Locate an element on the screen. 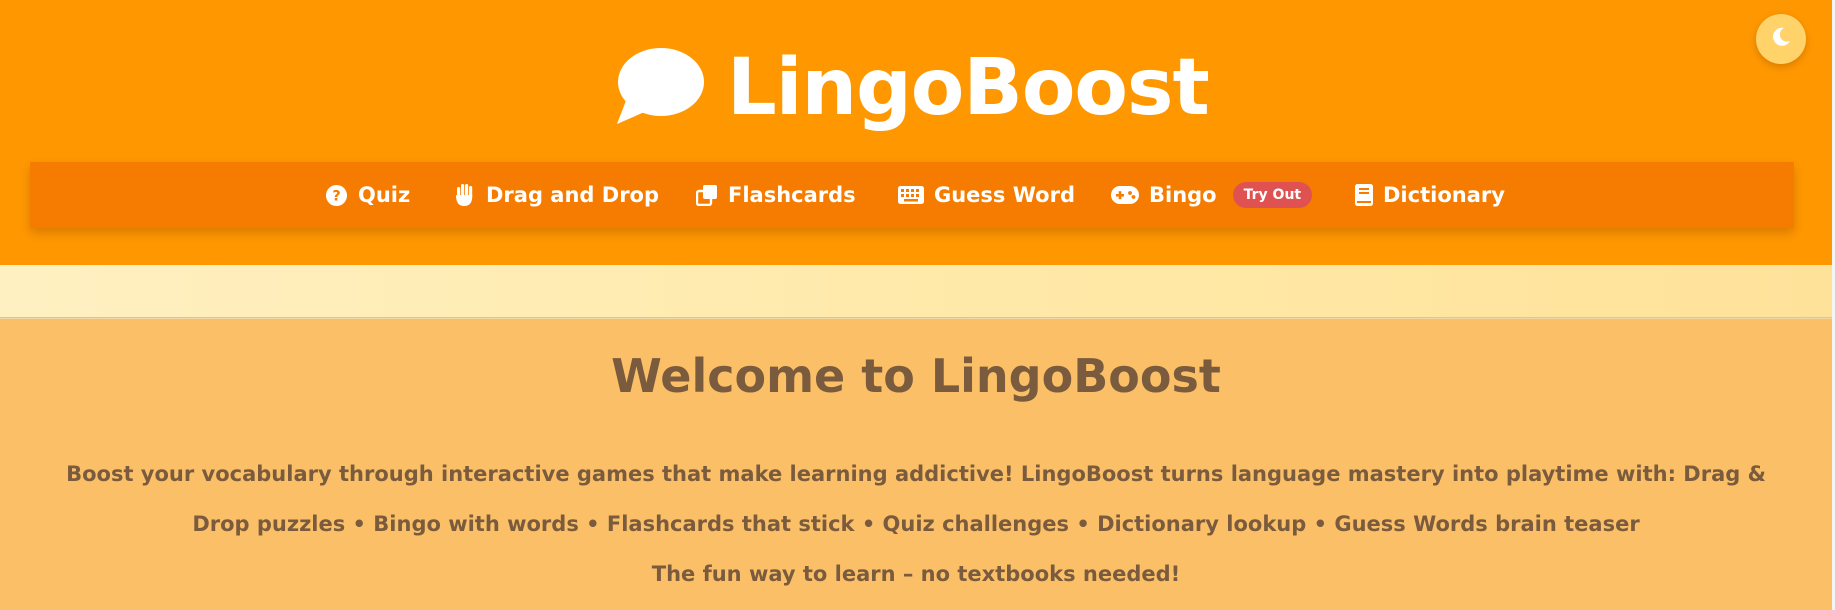  nav-item-label: Flashcards is located at coordinates (792, 195).